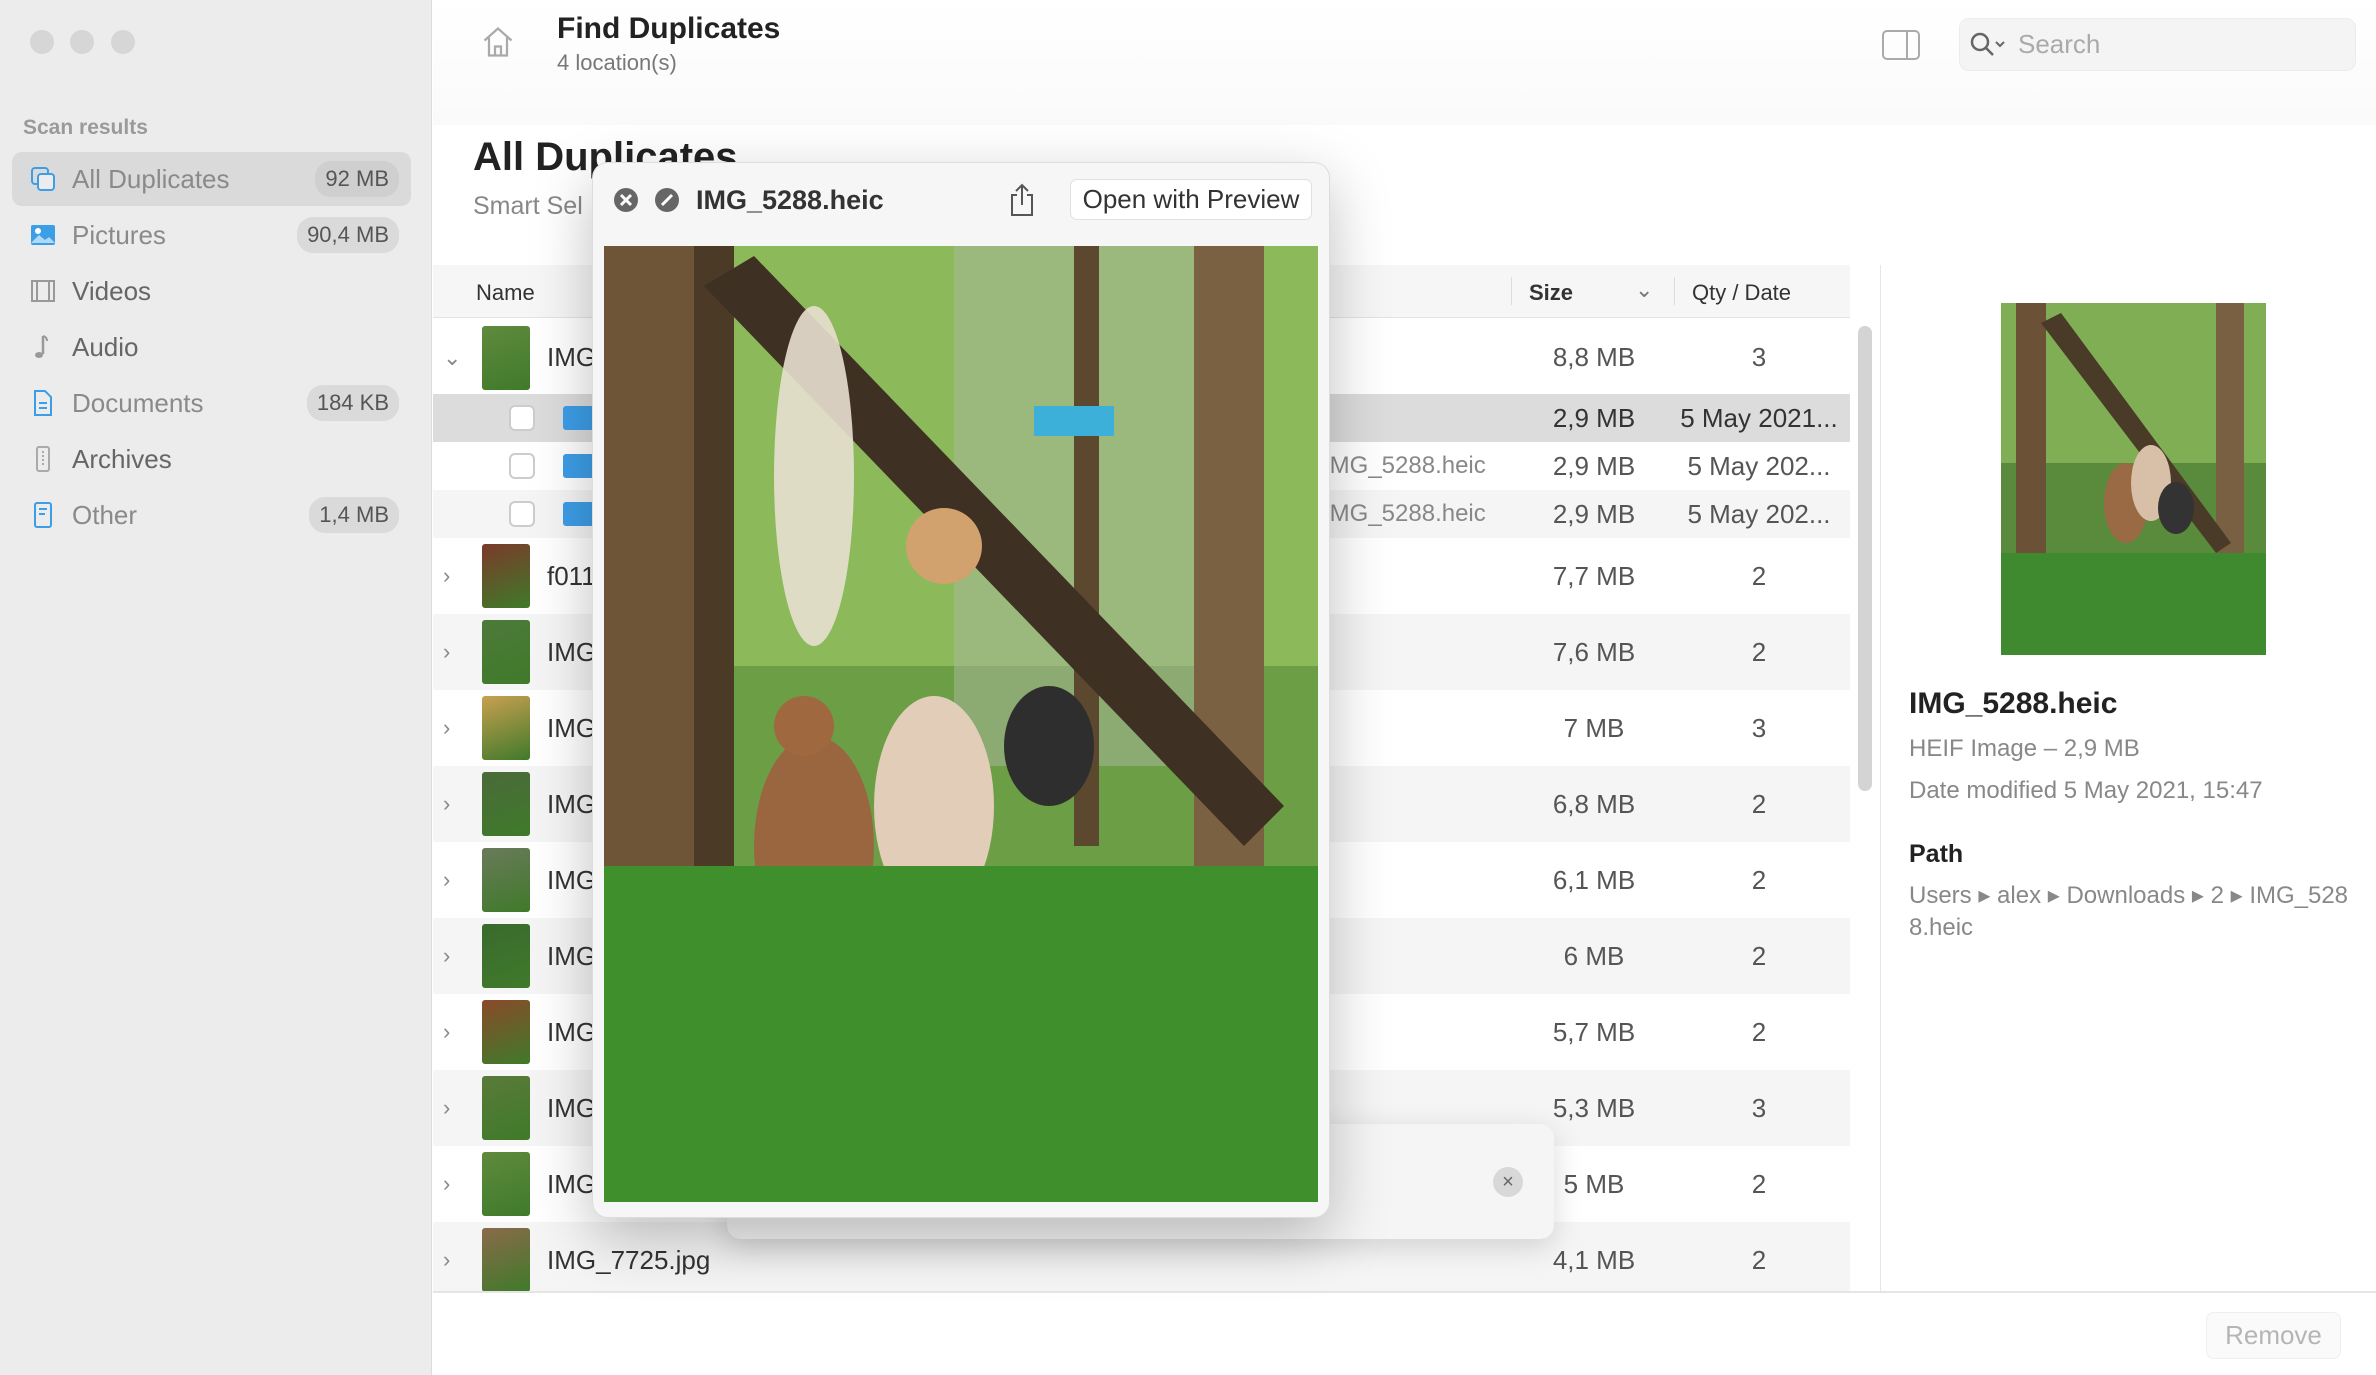  Describe the element at coordinates (123, 42) in the screenshot. I see `zoom-window-button` at that location.